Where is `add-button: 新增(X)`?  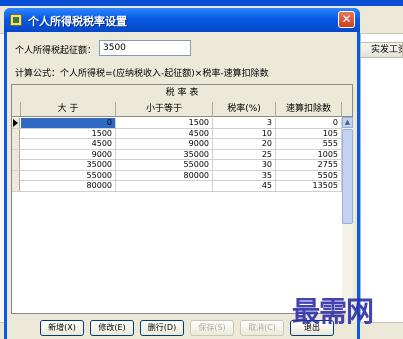 add-button: 新增(X) is located at coordinates (62, 328).